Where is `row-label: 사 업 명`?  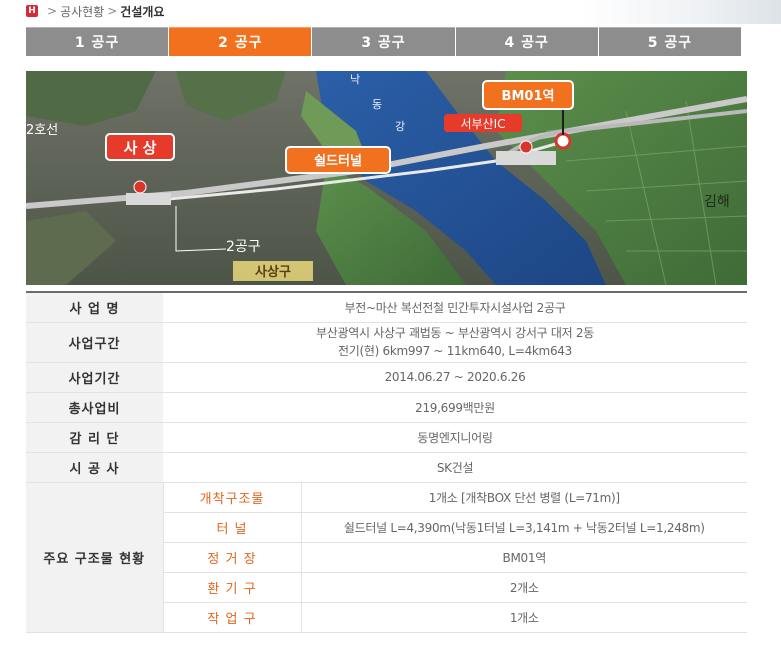
row-label: 사 업 명 is located at coordinates (94, 307).